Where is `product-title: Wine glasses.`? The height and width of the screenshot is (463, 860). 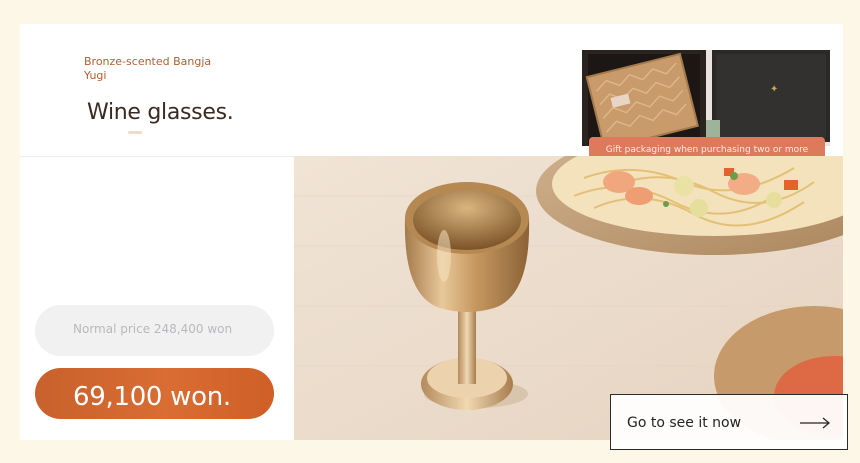 product-title: Wine glasses. is located at coordinates (160, 112).